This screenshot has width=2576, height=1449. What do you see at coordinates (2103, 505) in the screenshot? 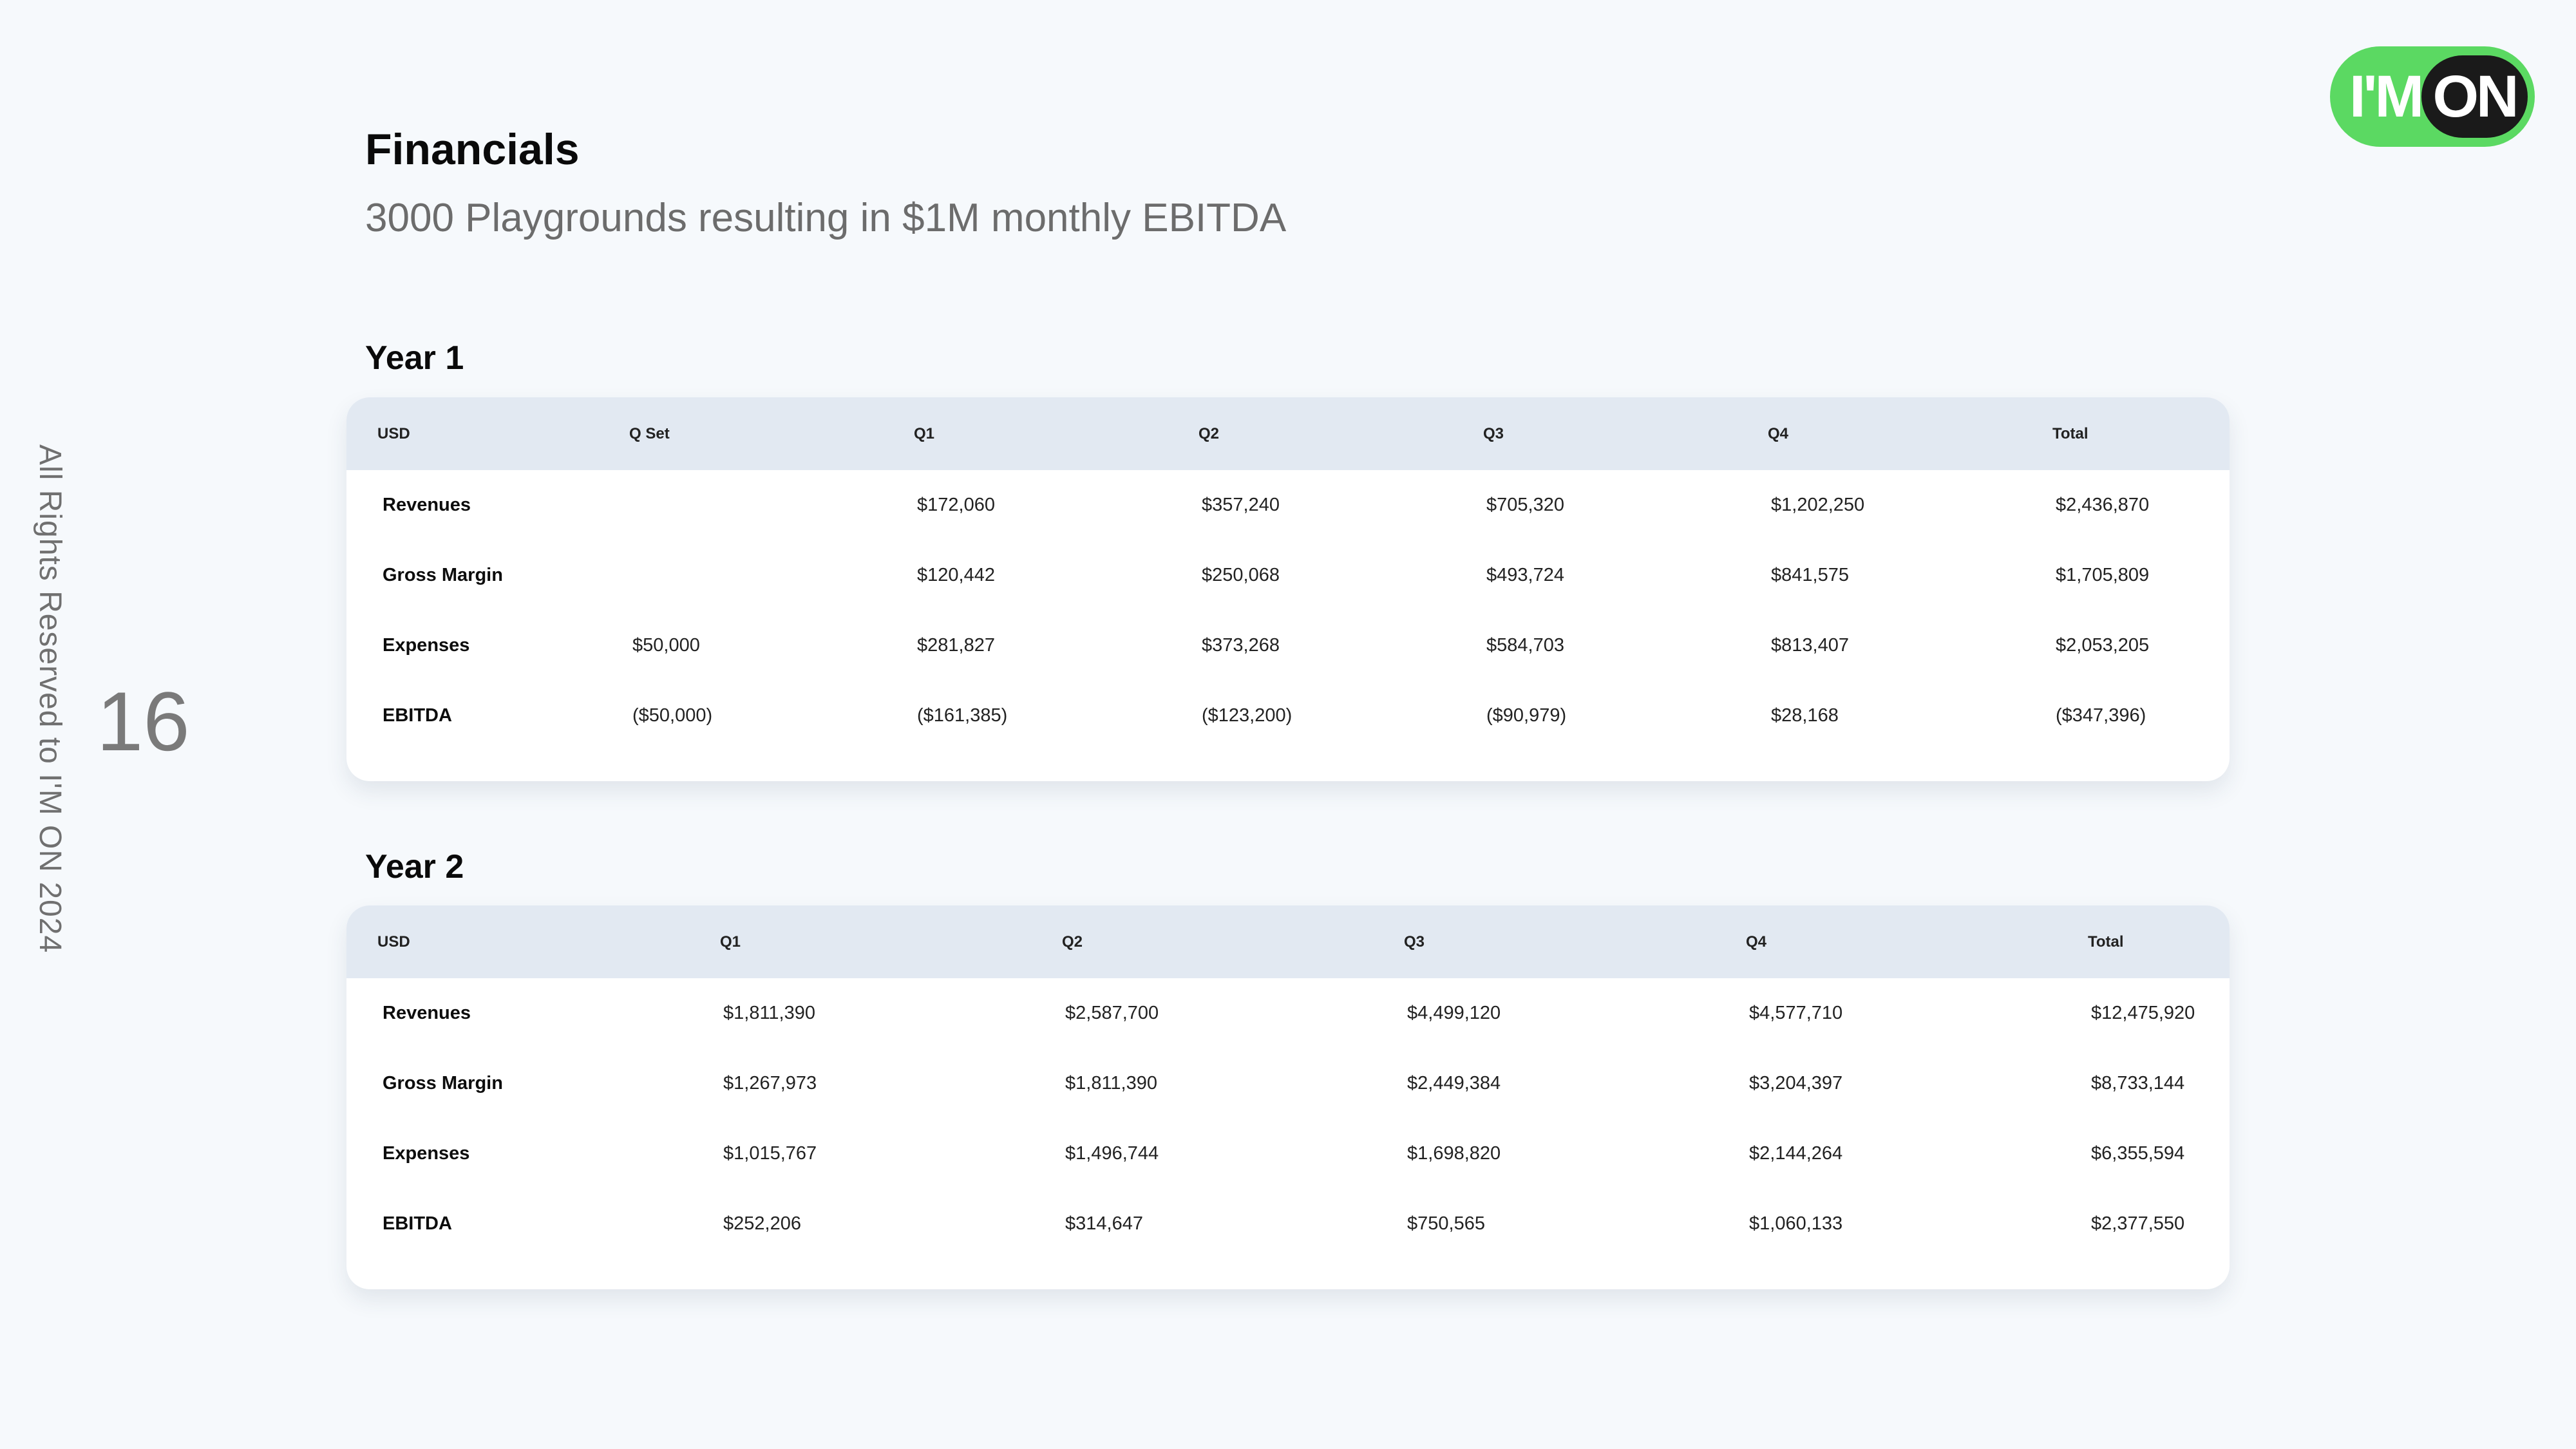
I see `table-cell: $2,436,870` at bounding box center [2103, 505].